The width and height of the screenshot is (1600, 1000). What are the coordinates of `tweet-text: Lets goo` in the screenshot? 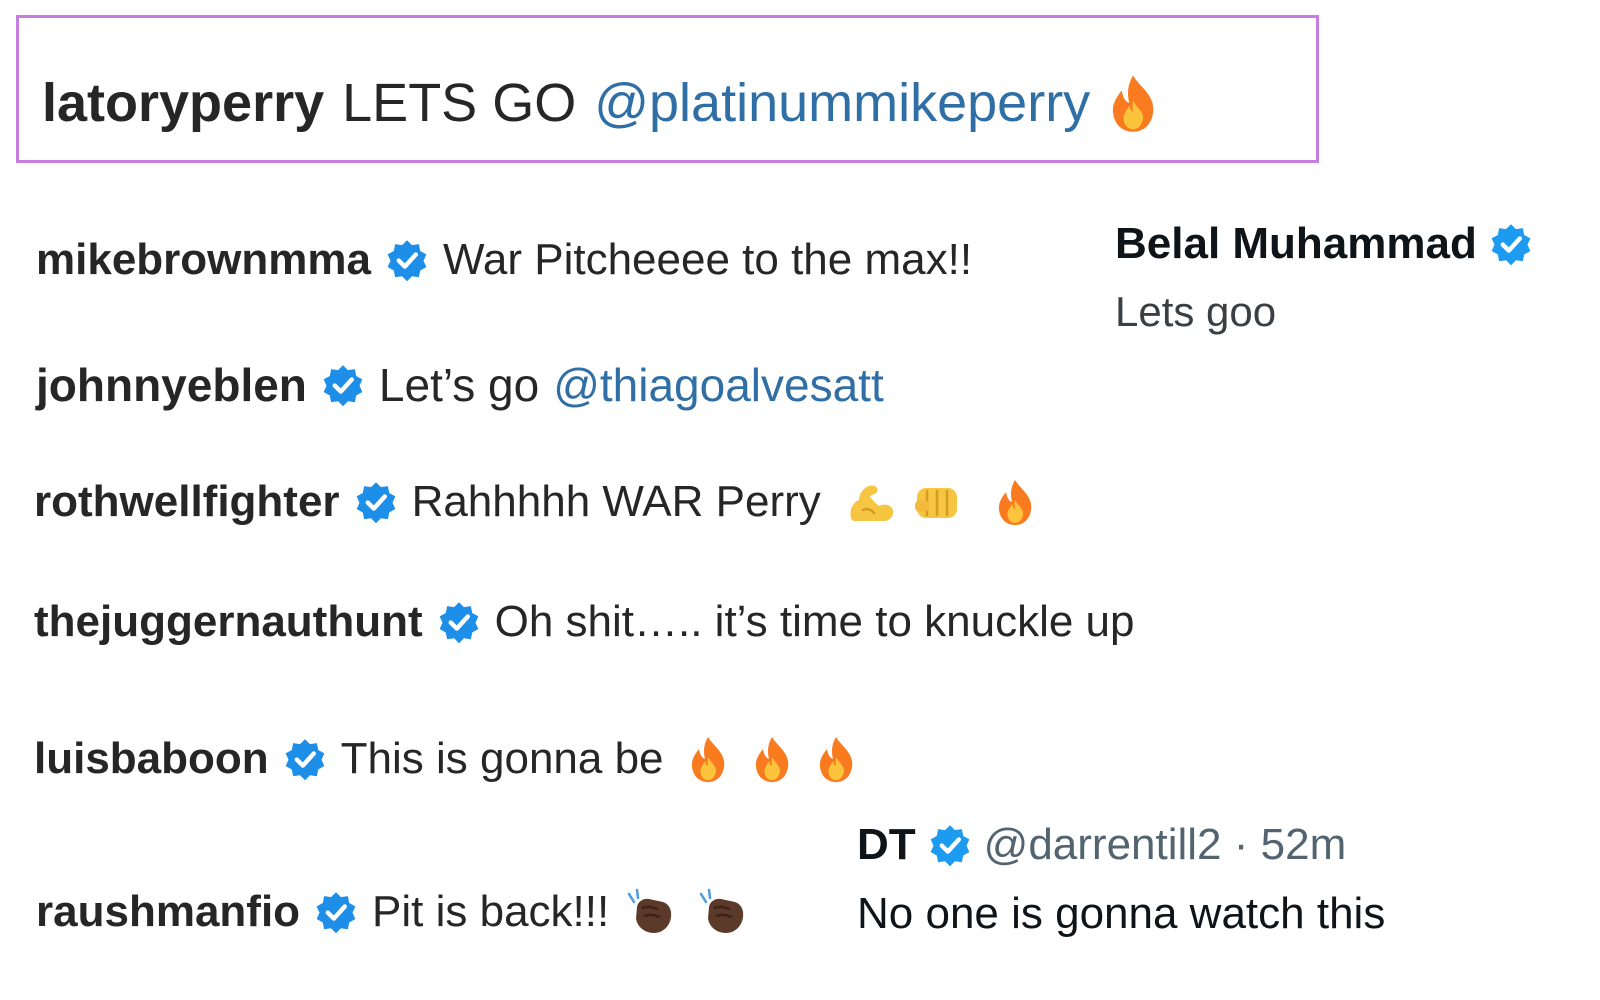 It's located at (1196, 311).